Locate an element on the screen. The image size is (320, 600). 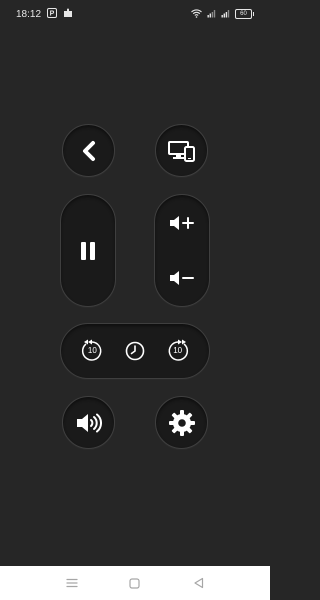
play-pause-button is located at coordinates (88, 250).